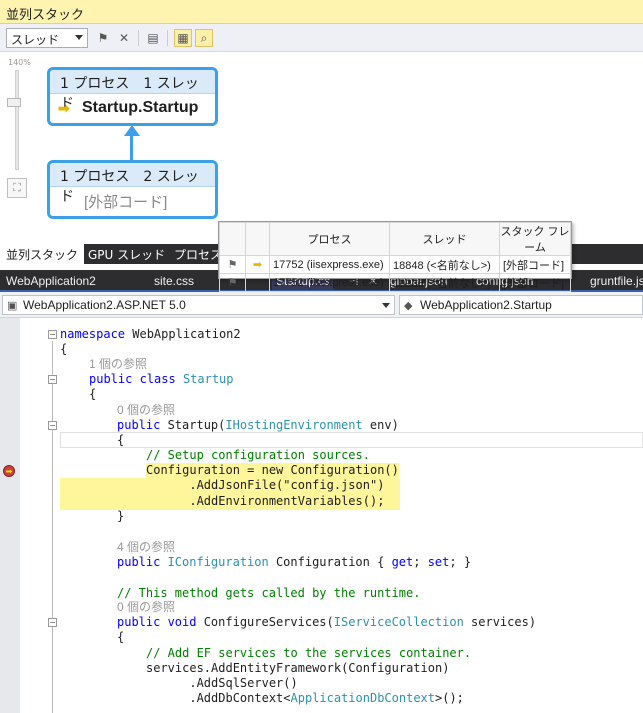 Image resolution: width=643 pixels, height=713 pixels. I want to click on code-line: .AddDbContext<ApplicationDbContext>();, so click(305, 698).